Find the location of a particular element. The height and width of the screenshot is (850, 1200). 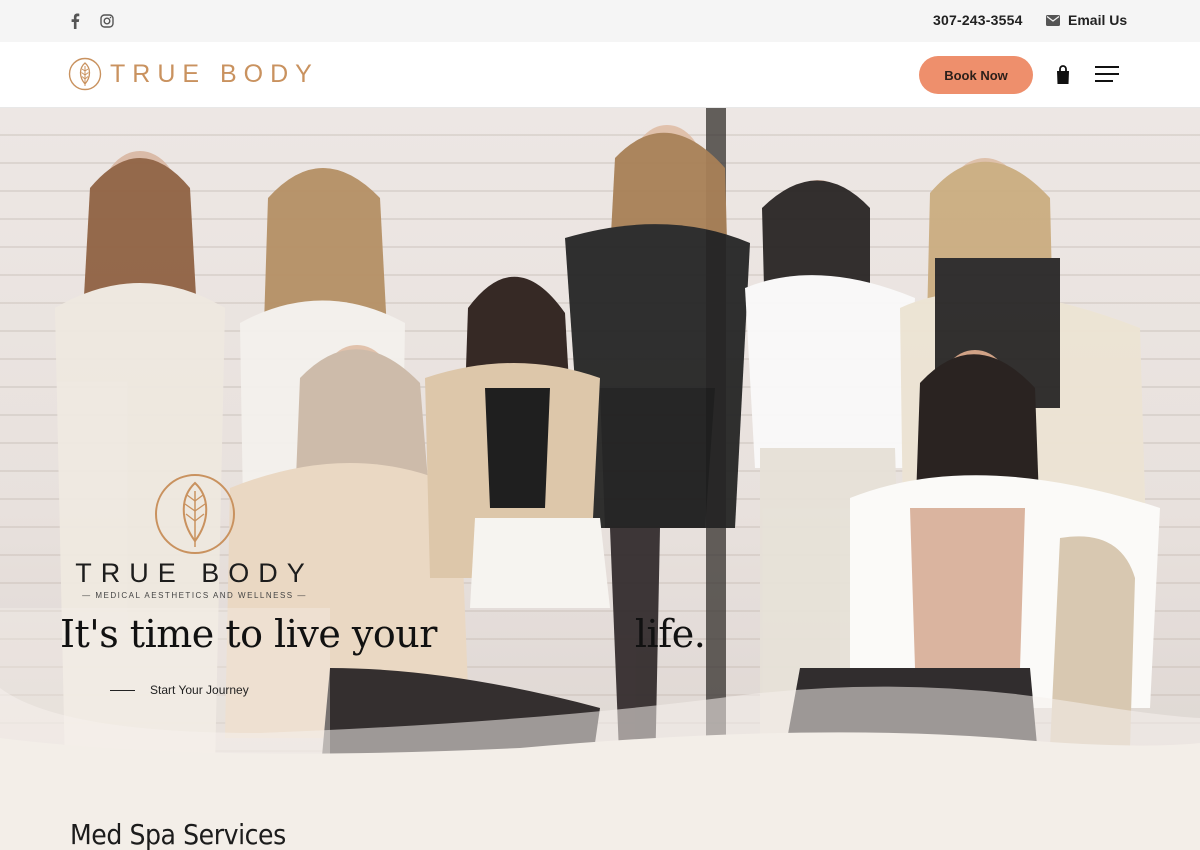

leaf-emblem-icon is located at coordinates (195, 514).